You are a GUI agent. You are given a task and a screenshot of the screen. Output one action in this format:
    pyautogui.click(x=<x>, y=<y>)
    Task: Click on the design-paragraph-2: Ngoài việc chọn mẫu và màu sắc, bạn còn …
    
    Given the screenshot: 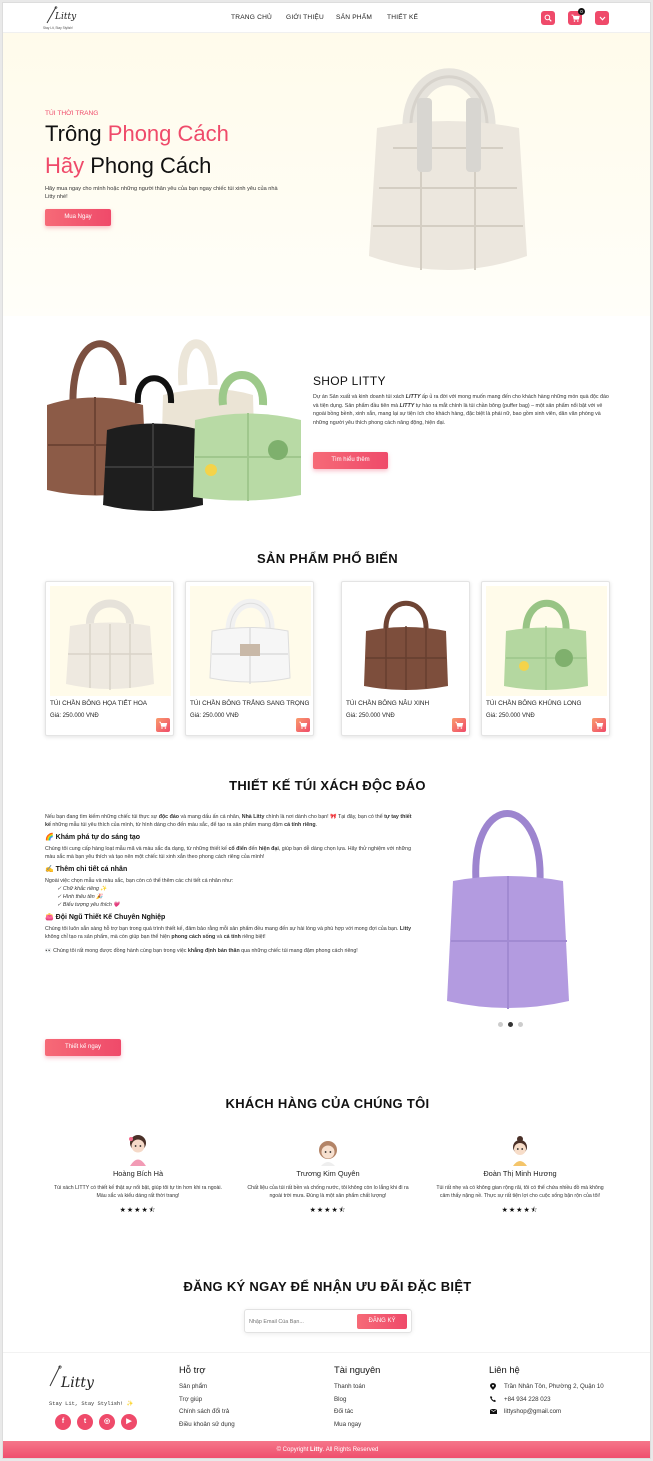 What is the action you would take?
    pyautogui.click(x=139, y=881)
    